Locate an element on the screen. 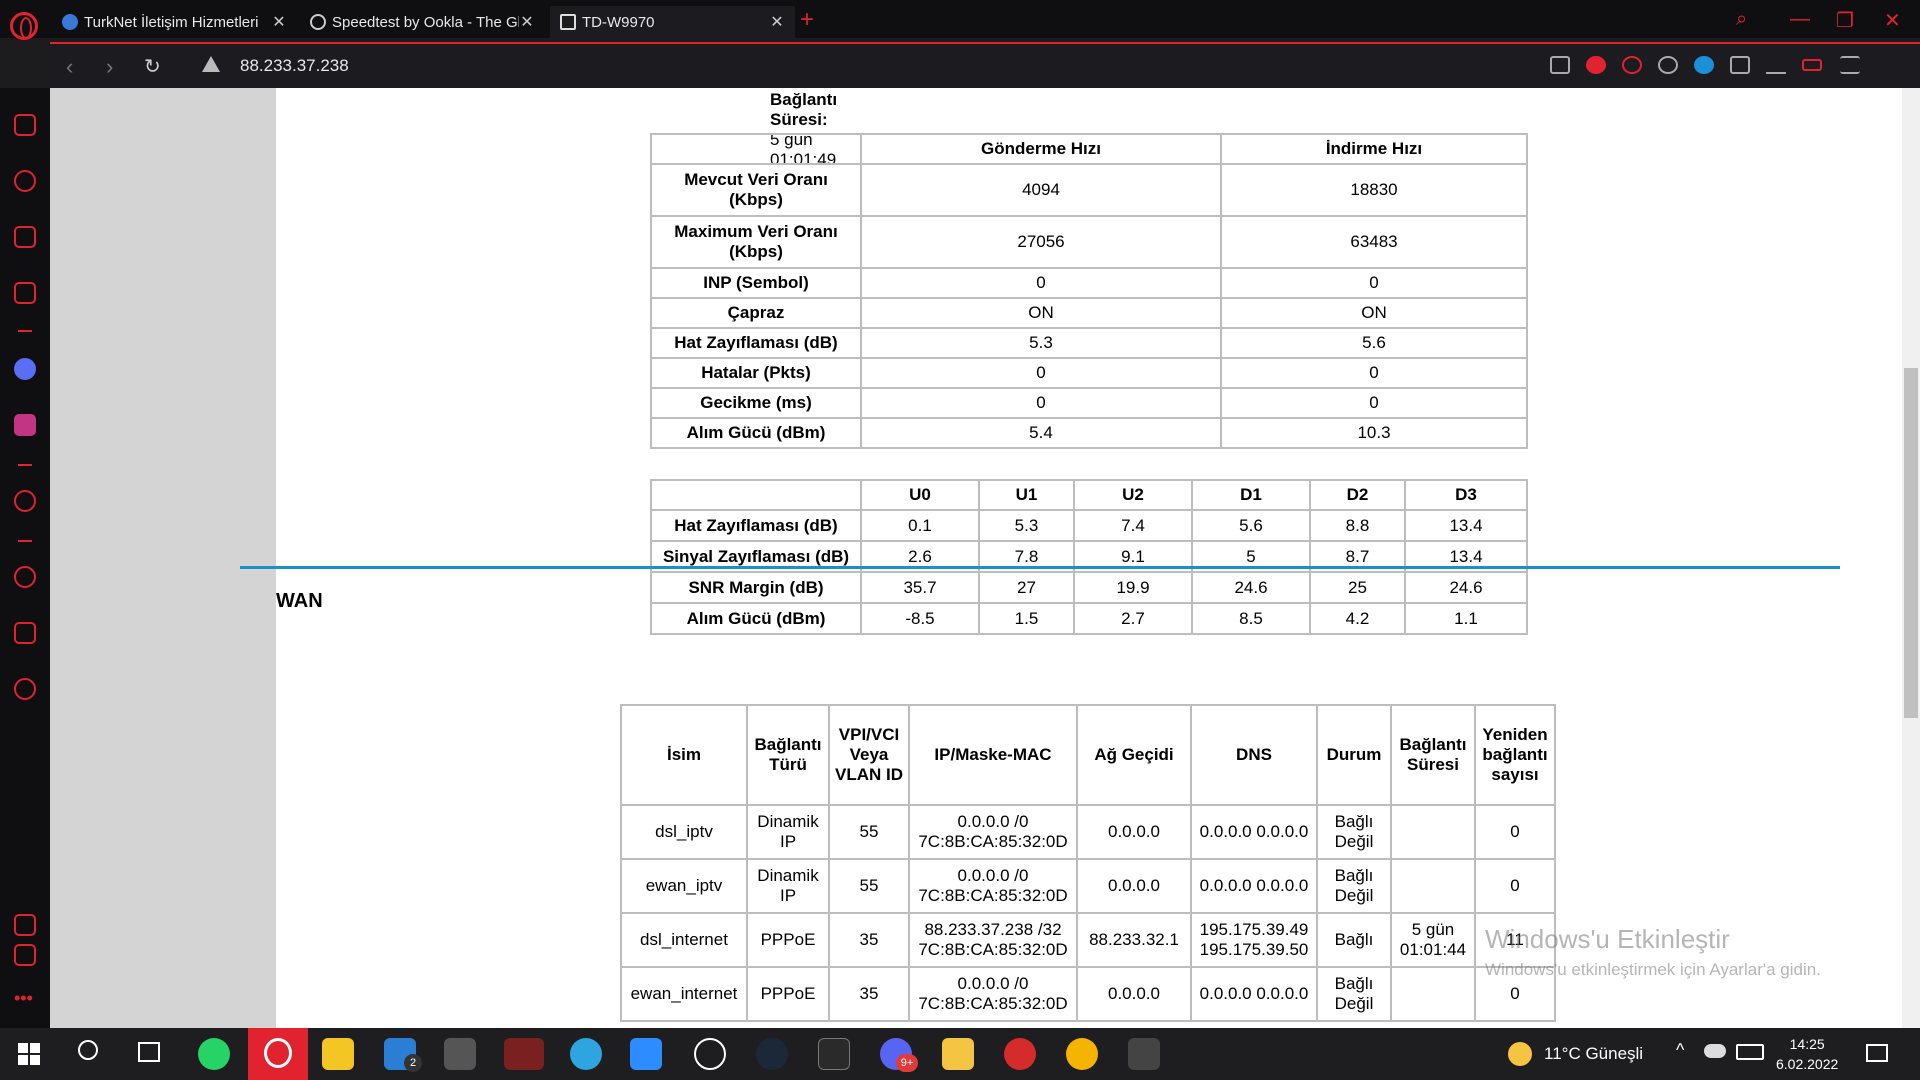 This screenshot has width=1920, height=1080. snipping-tool-icon is located at coordinates (1144, 1054).